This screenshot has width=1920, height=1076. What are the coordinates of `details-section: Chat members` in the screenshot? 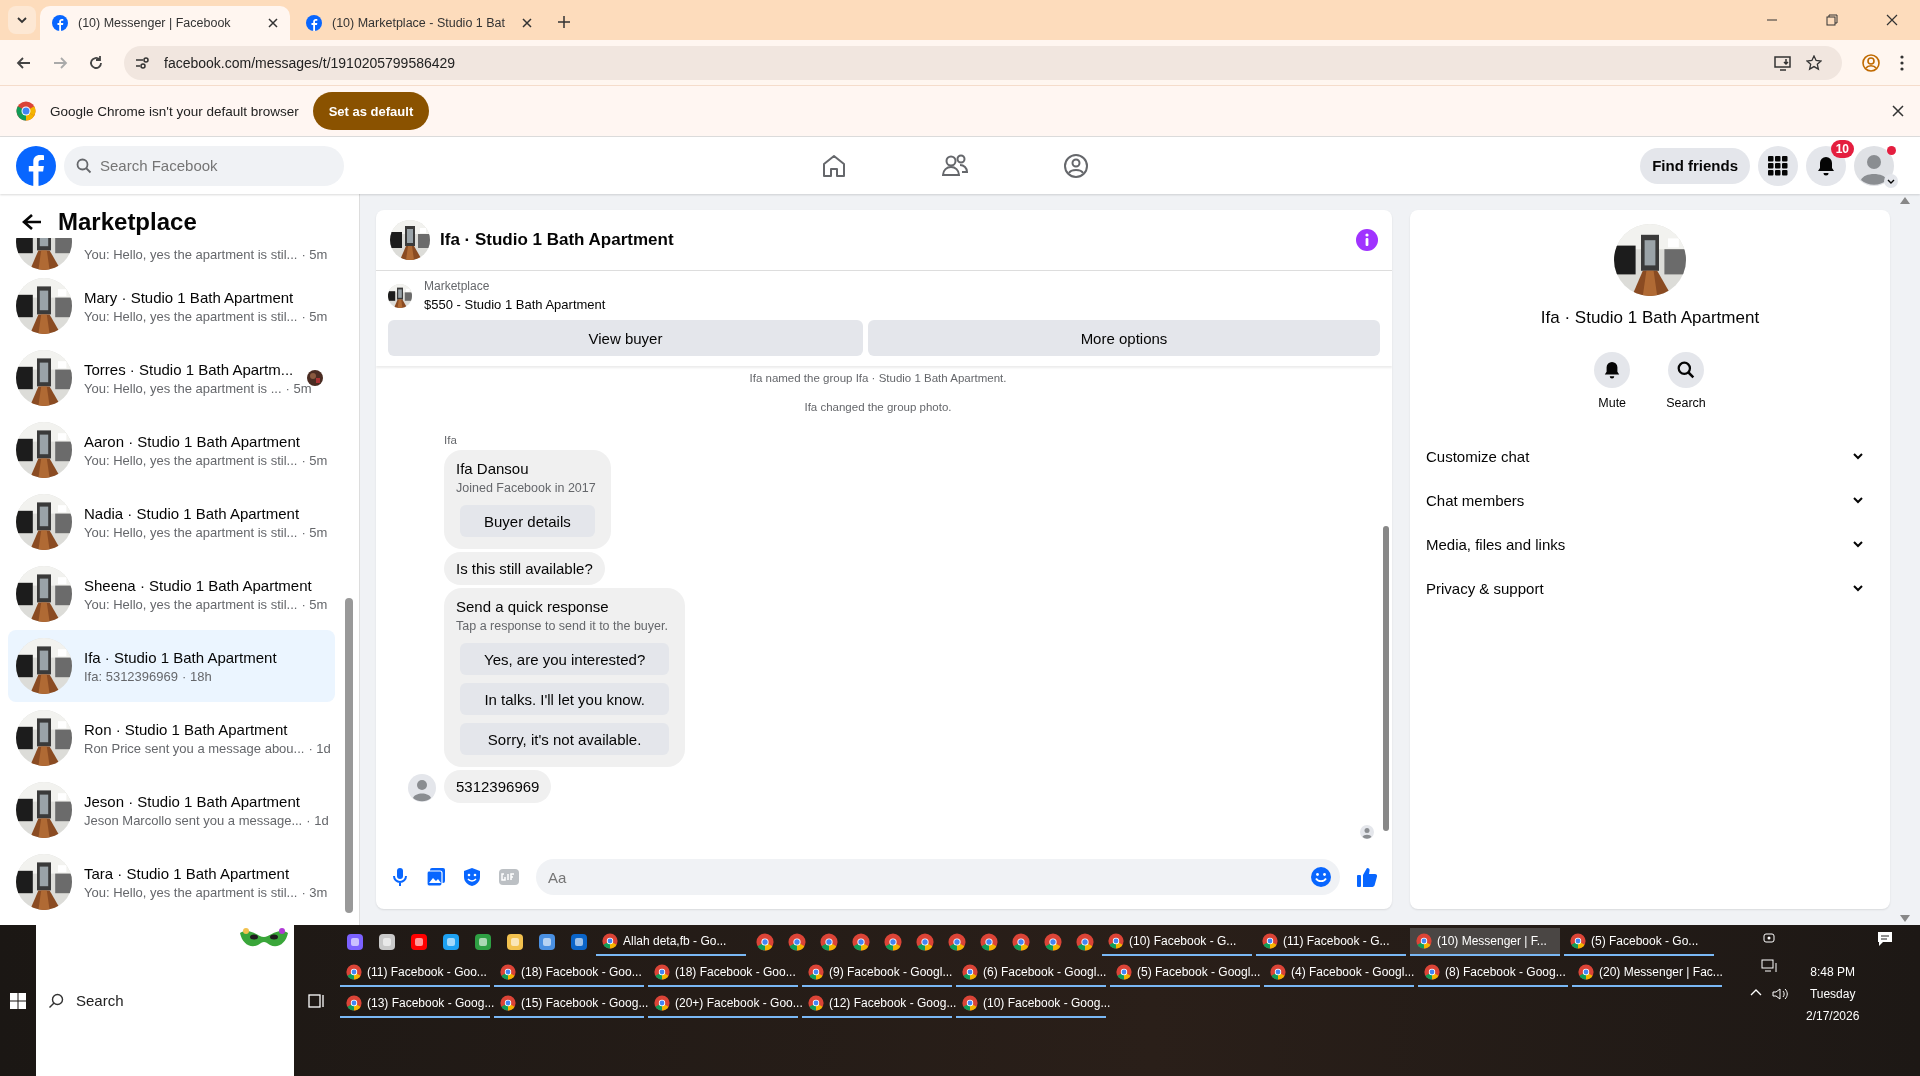 It's located at (1650, 500).